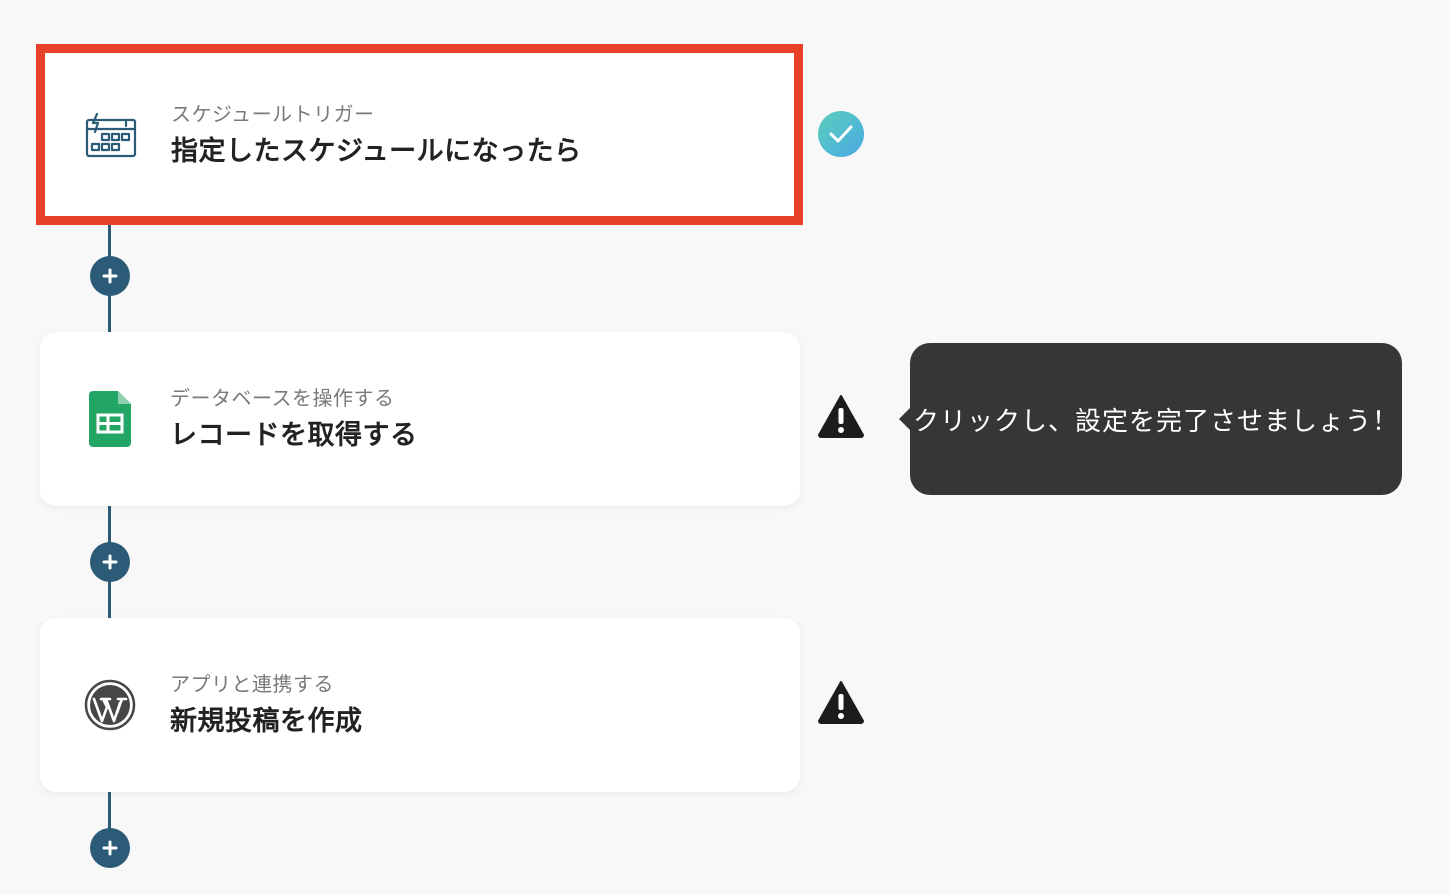  What do you see at coordinates (420, 705) in the screenshot?
I see `step-card-create-post: アプリと連携する 新規投稿を作成` at bounding box center [420, 705].